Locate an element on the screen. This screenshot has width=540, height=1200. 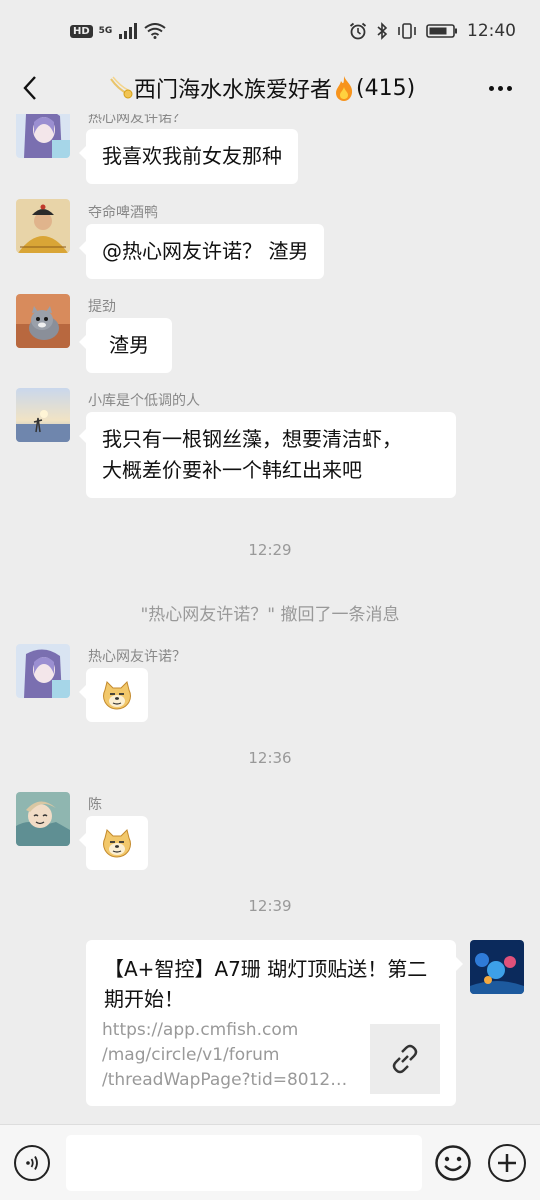
emoji-button is located at coordinates (453, 1163).